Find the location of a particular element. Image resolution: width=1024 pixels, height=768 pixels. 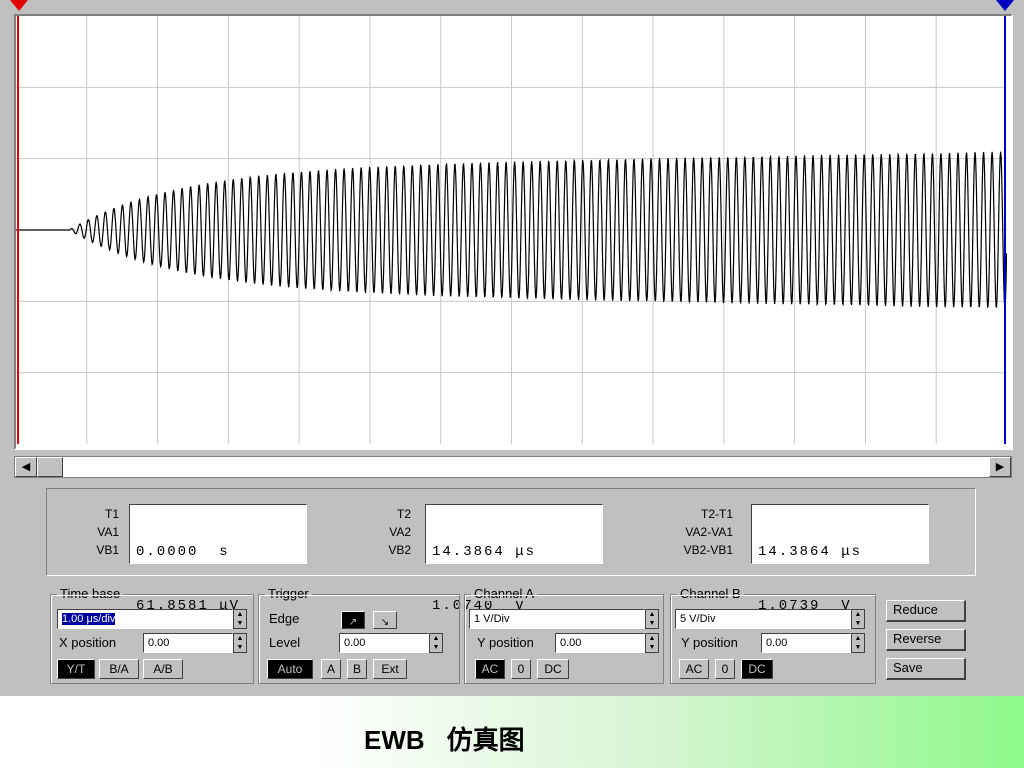

vb2-label: VB2 is located at coordinates (399, 550).